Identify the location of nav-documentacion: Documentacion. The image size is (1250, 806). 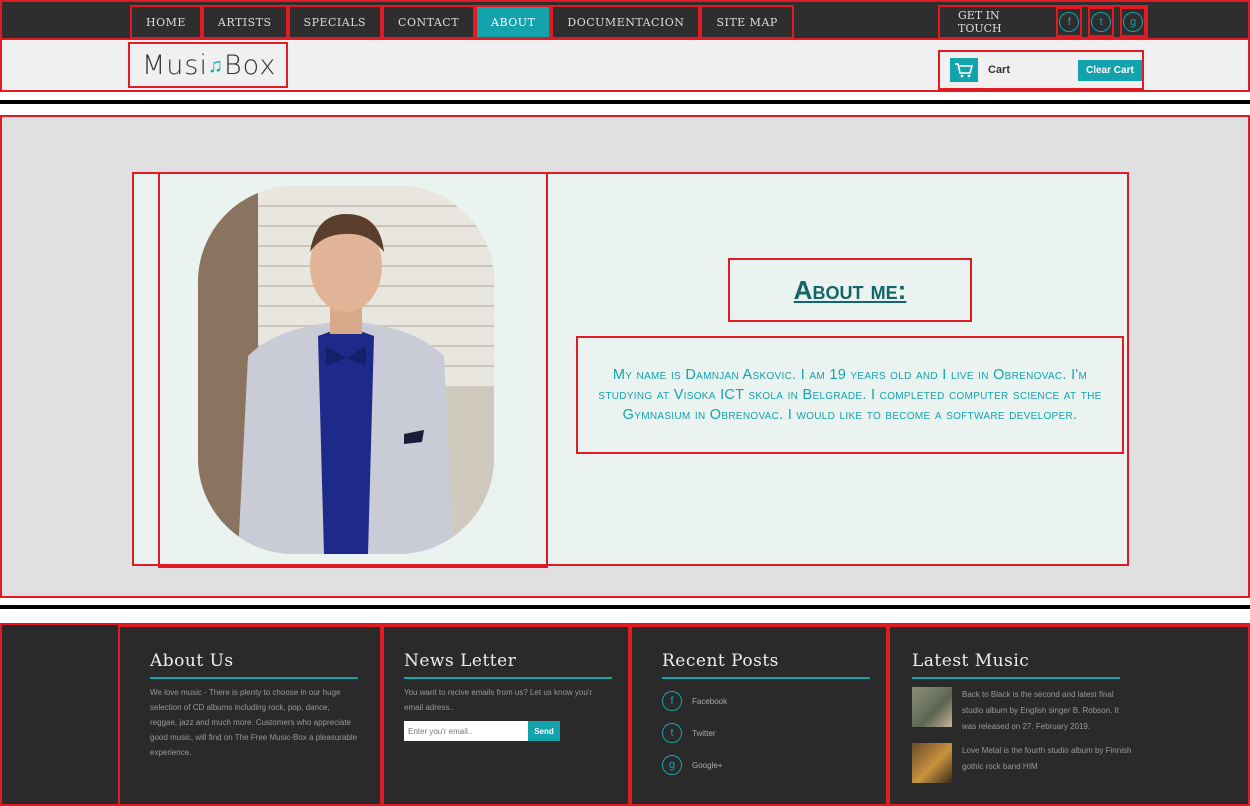
(626, 22).